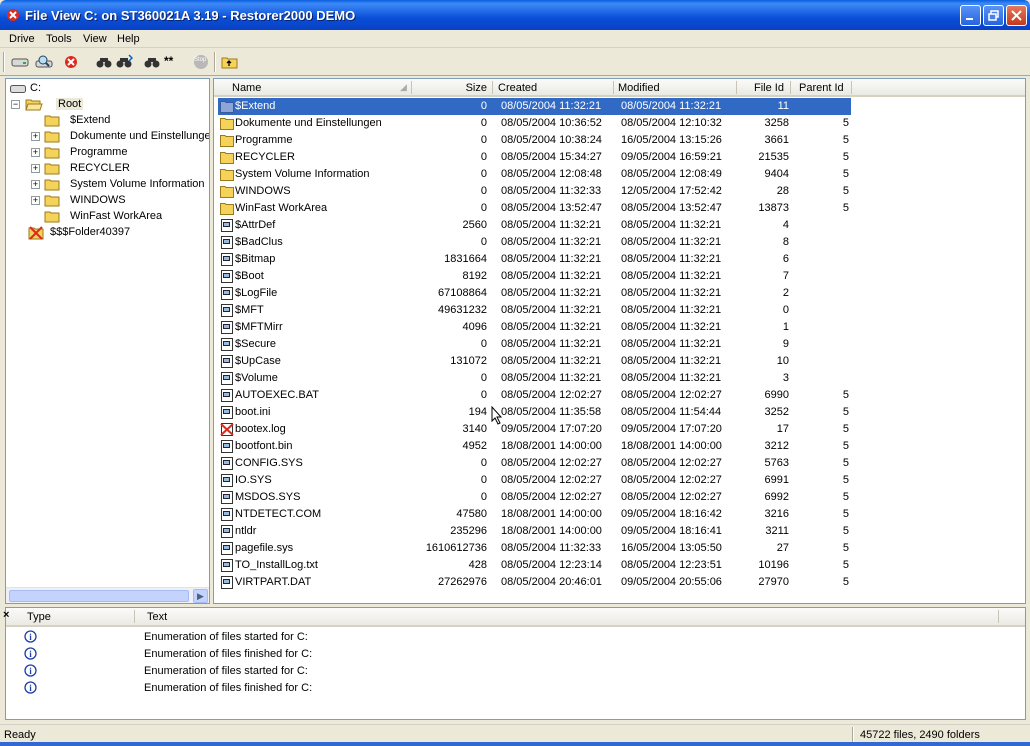  I want to click on file-created: 08/05/2004 12:23:14, so click(551, 565).